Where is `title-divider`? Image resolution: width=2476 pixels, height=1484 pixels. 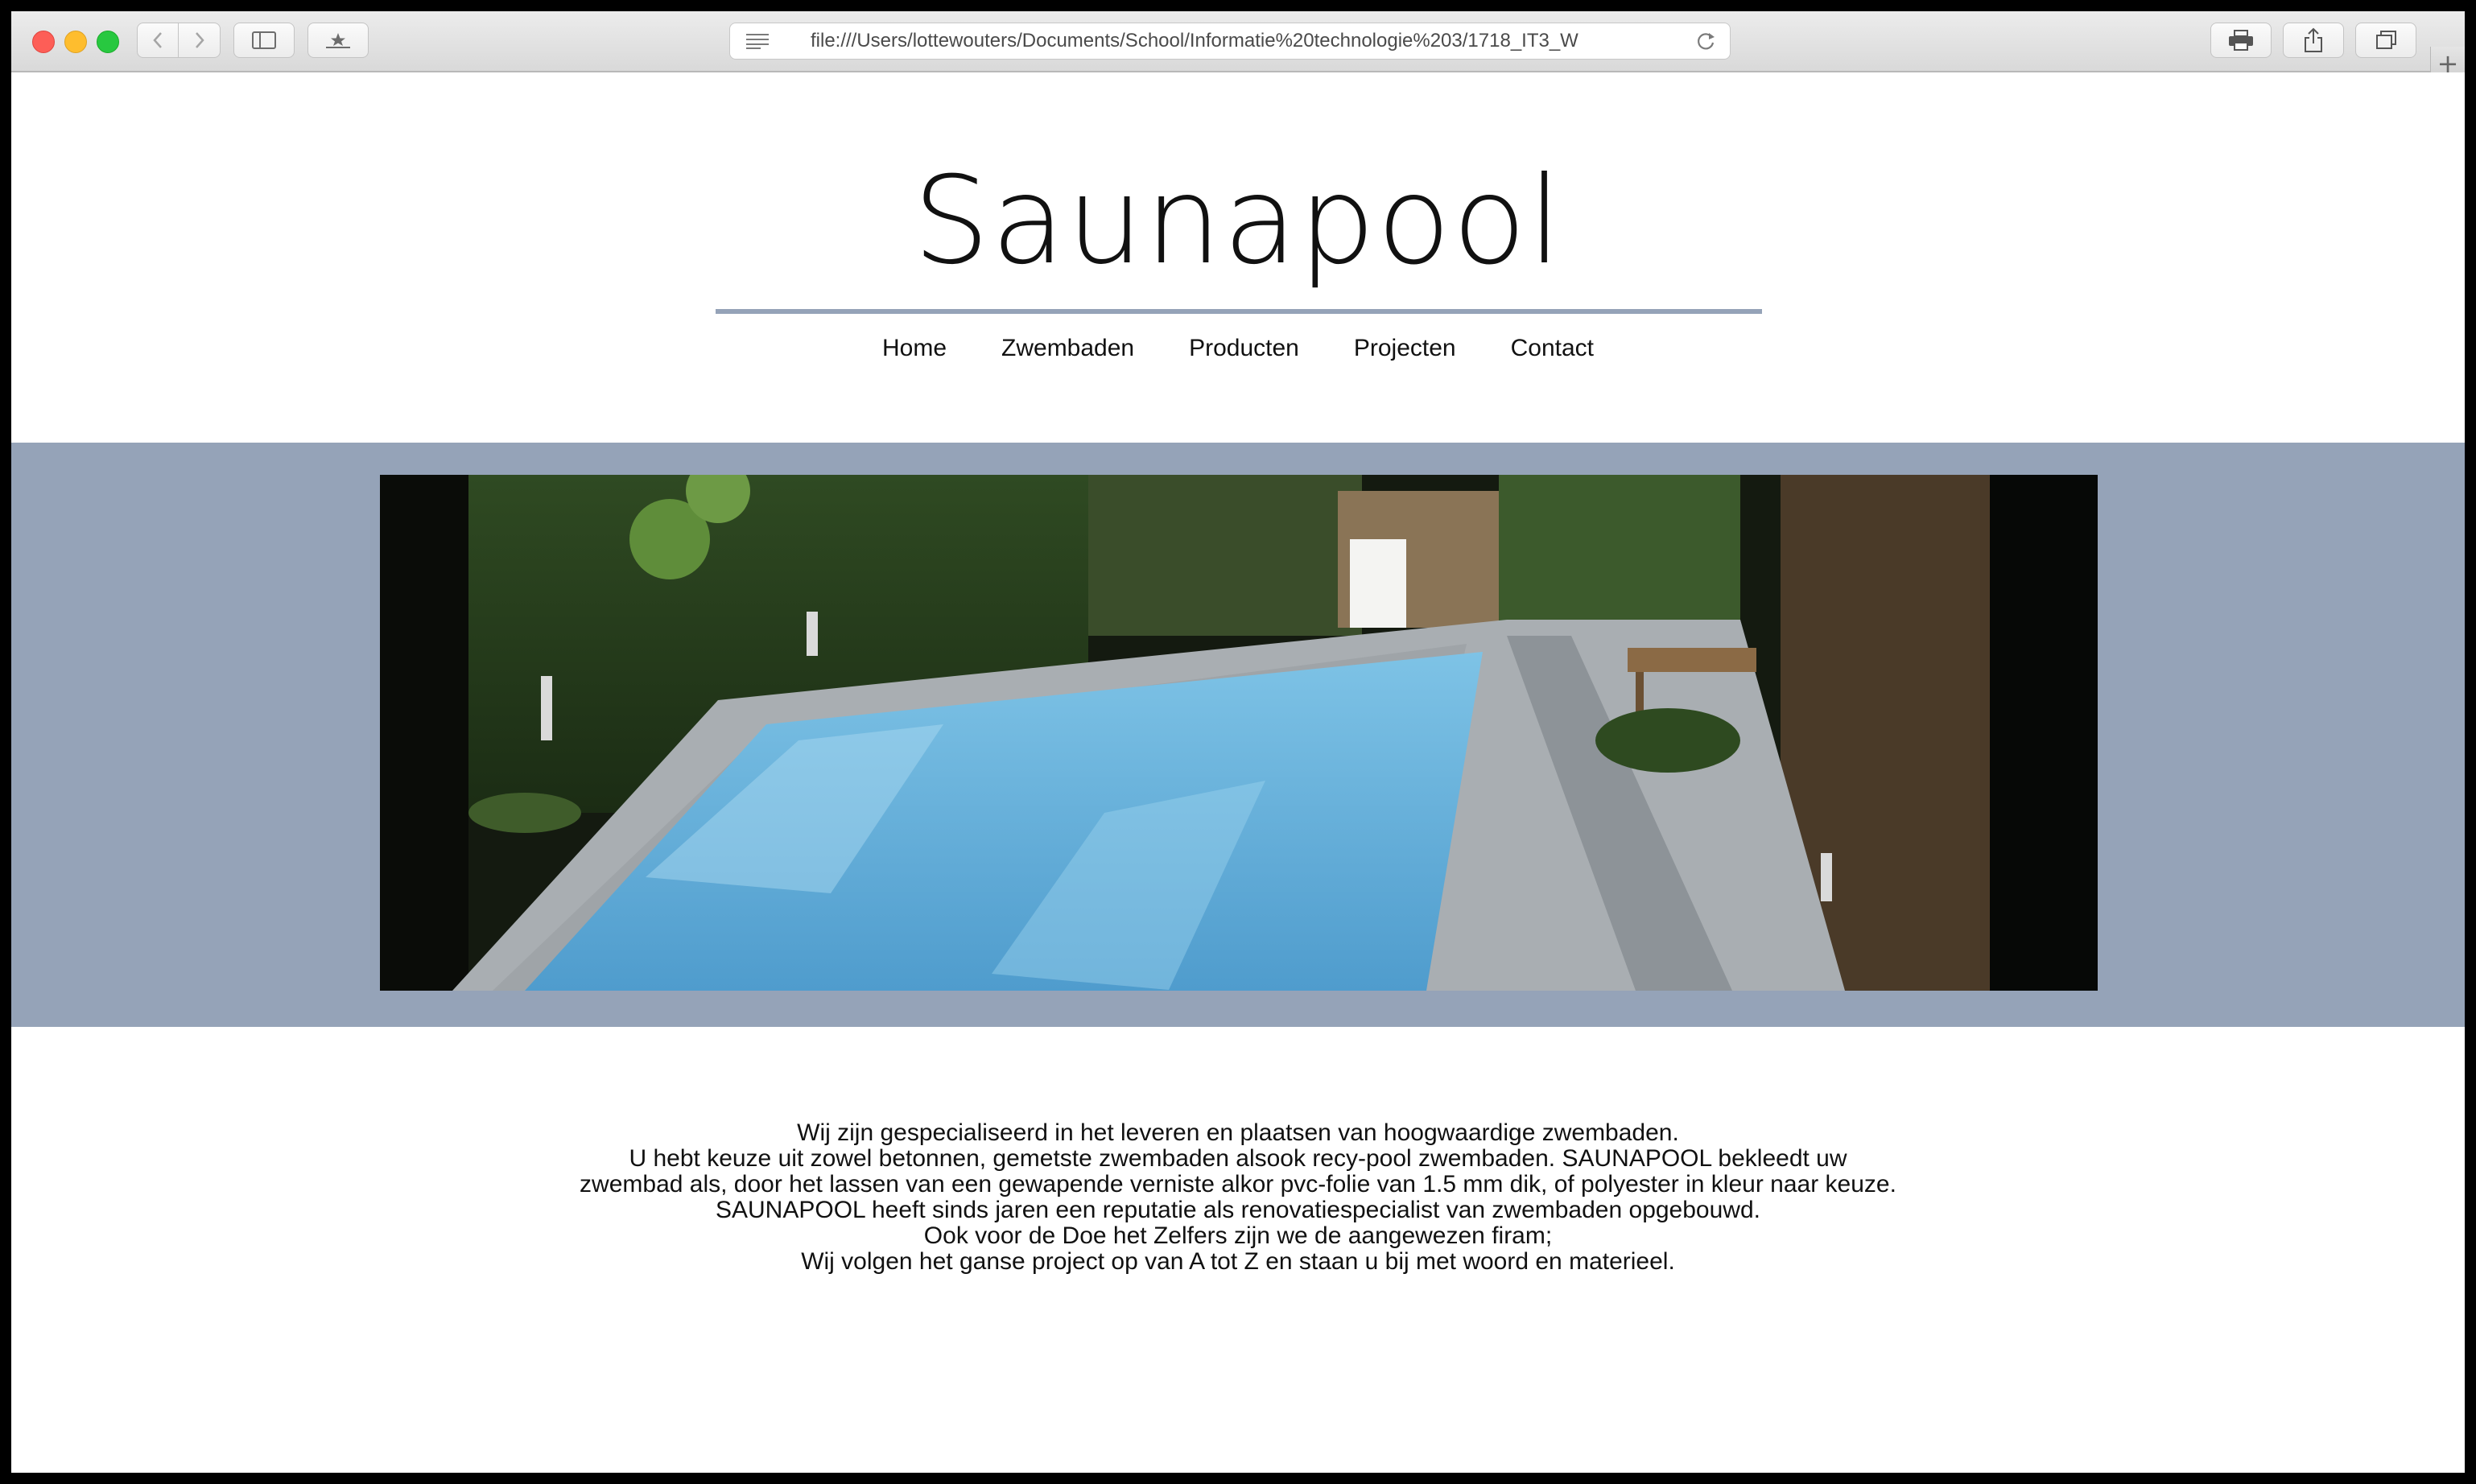 title-divider is located at coordinates (1239, 311).